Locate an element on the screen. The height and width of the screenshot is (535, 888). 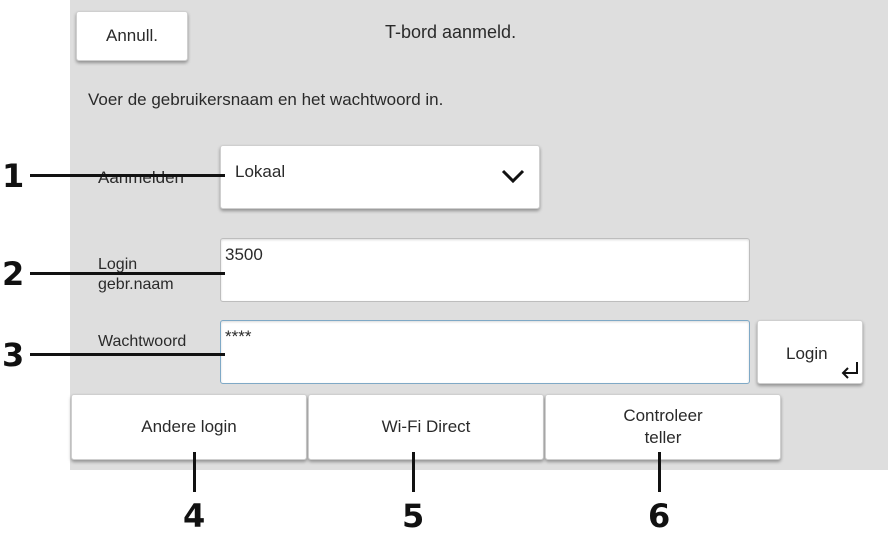
check-counter-button: Controleer teller is located at coordinates (663, 427).